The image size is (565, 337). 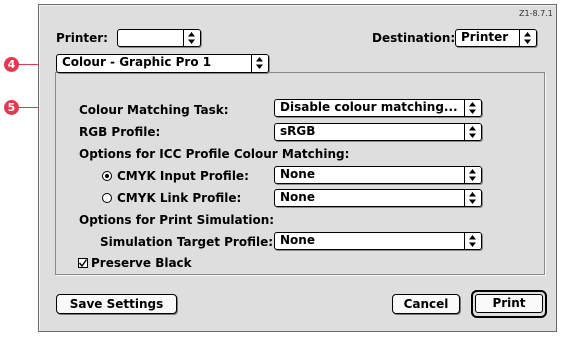 What do you see at coordinates (141, 263) in the screenshot?
I see `preserve-black-label: Preserve Black` at bounding box center [141, 263].